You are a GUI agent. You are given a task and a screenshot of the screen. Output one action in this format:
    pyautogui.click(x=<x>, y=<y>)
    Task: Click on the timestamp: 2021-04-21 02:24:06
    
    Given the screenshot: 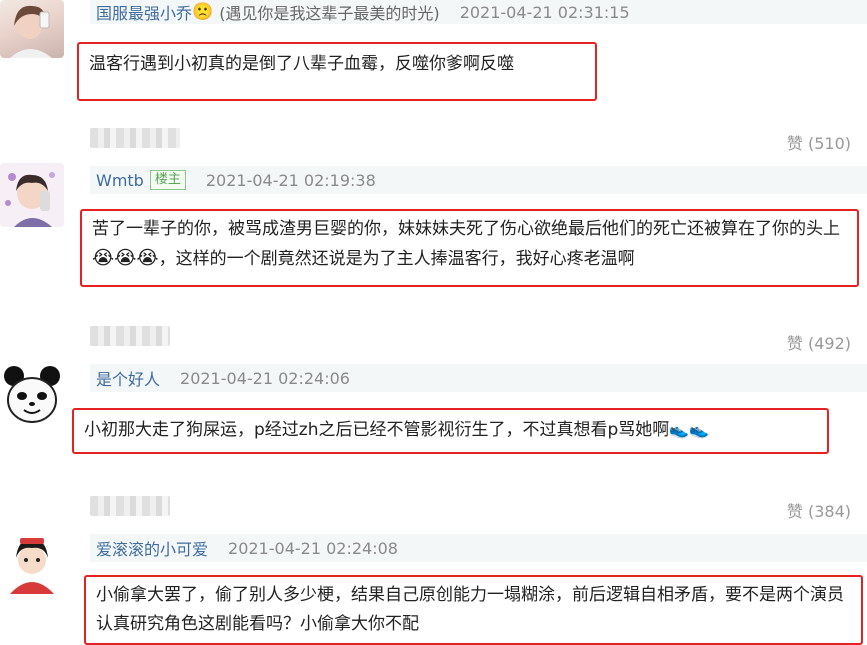 What is the action you would take?
    pyautogui.click(x=265, y=378)
    